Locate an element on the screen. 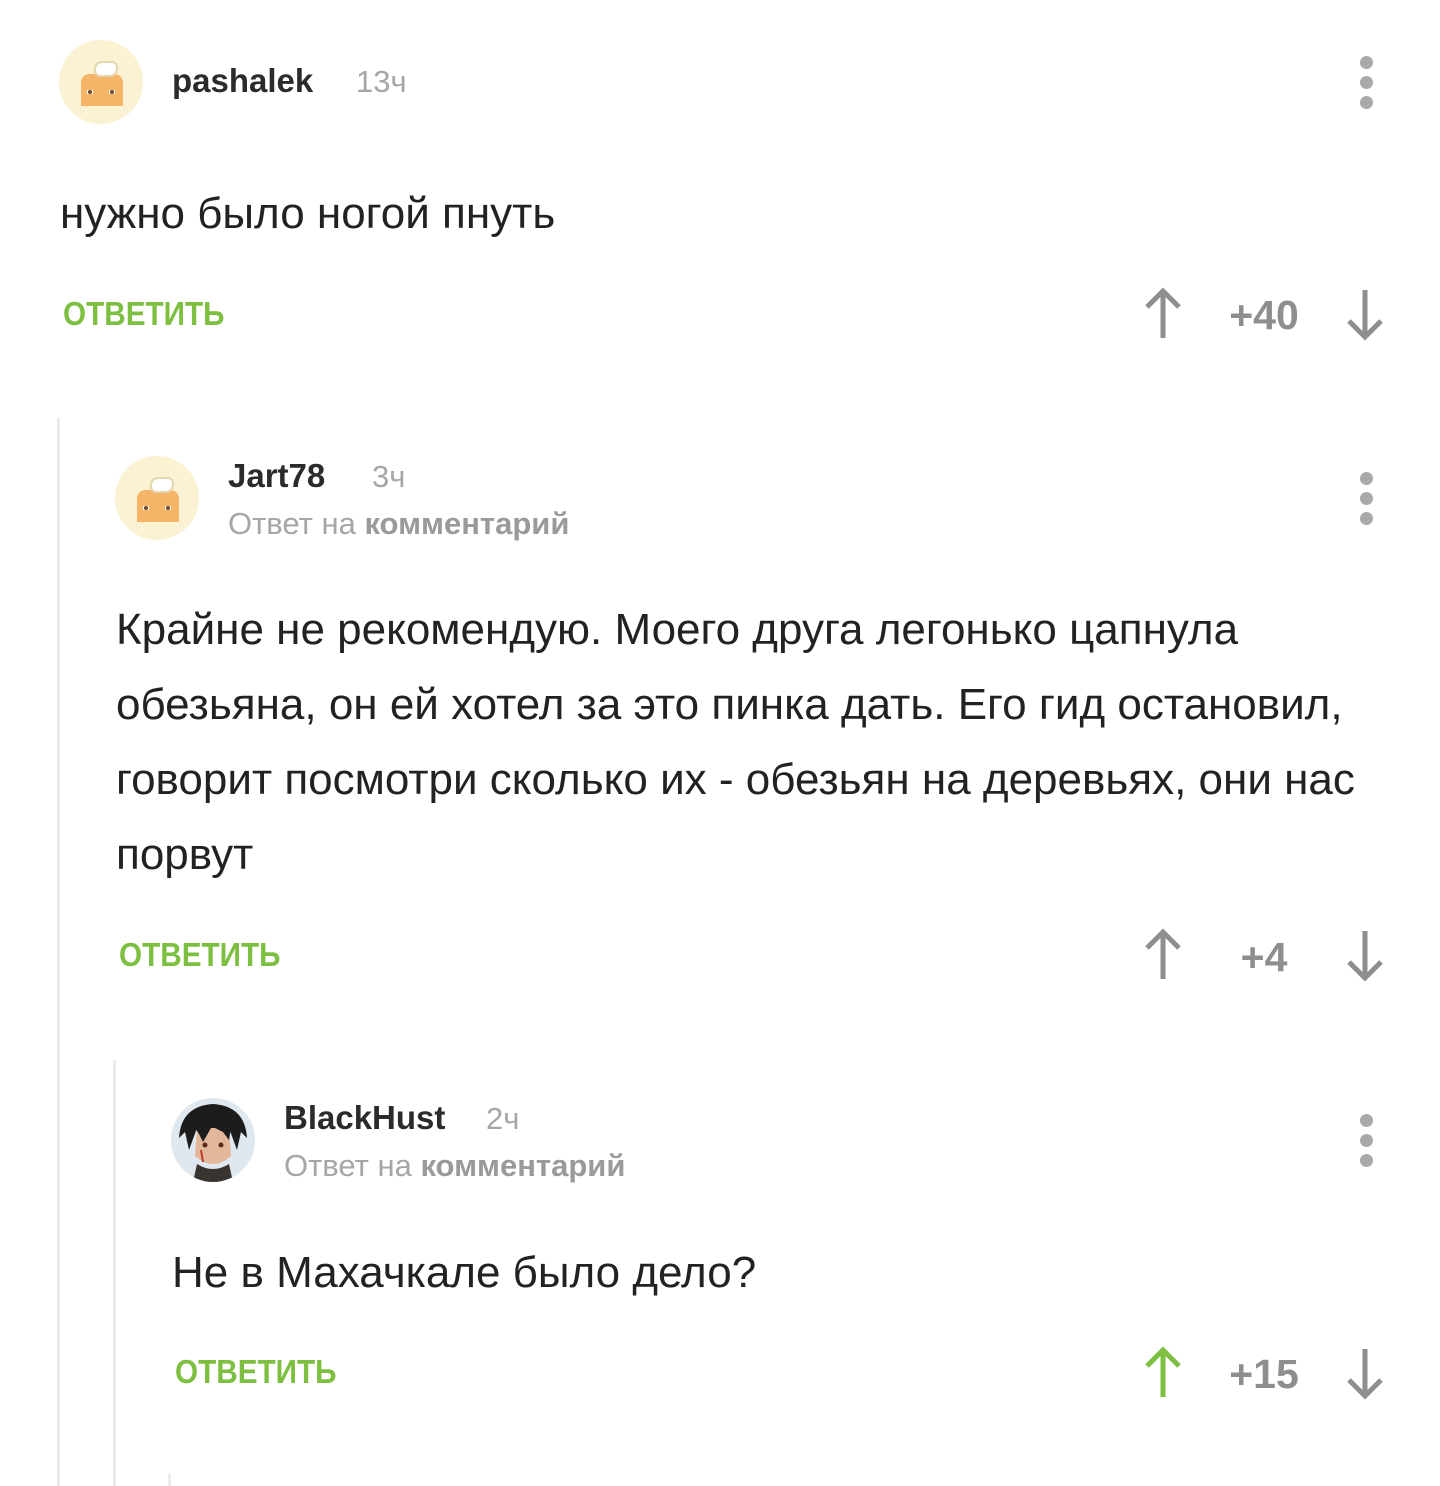 Image resolution: width=1440 pixels, height=1486 pixels. anime-character-avatar-icon is located at coordinates (213, 1140).